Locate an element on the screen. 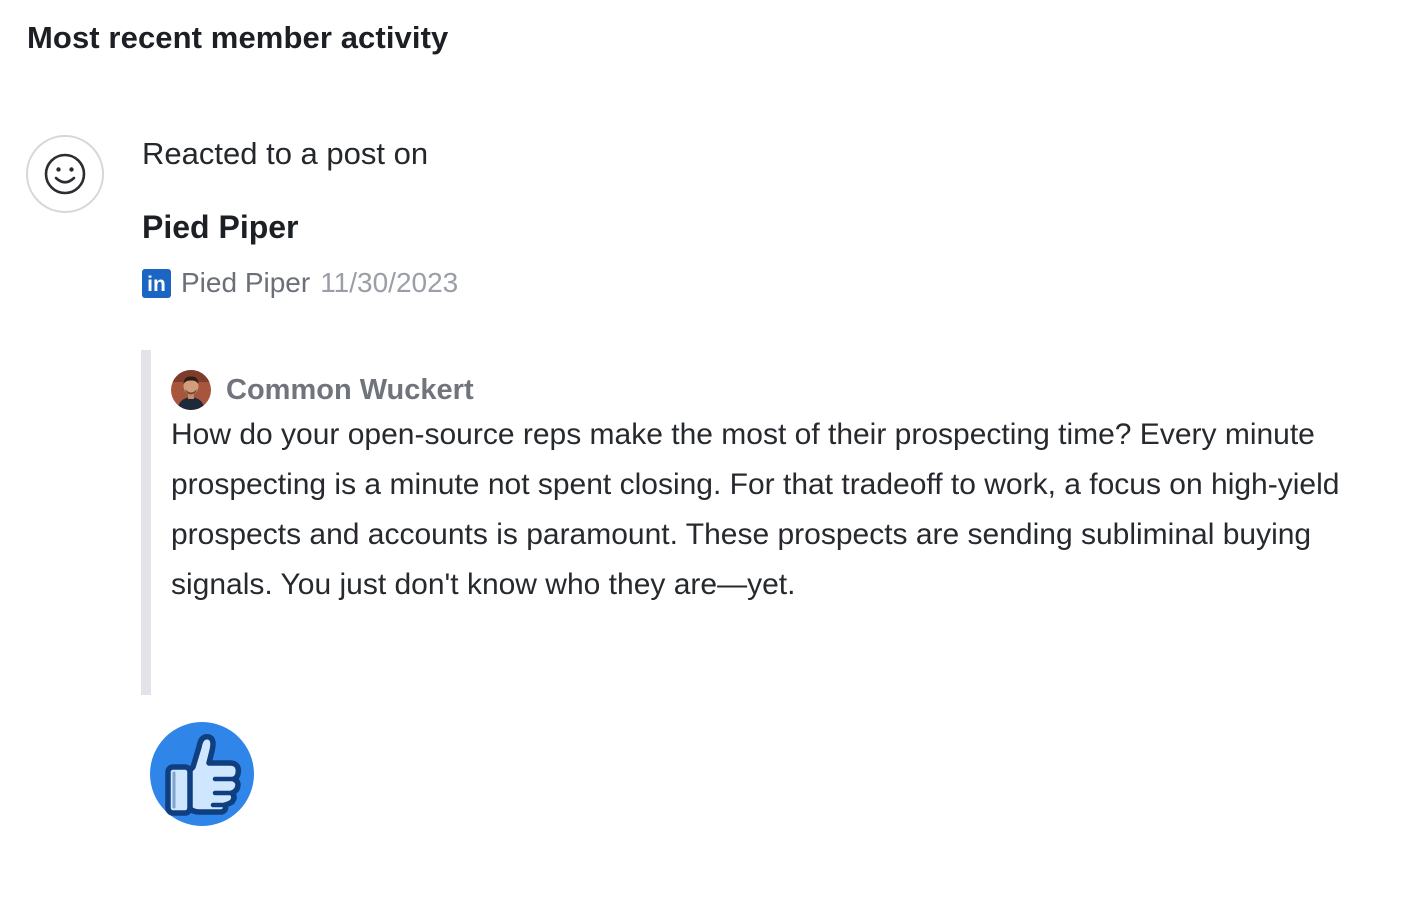 This screenshot has height=910, width=1404. linkedin-logo-text: in is located at coordinates (156, 284).